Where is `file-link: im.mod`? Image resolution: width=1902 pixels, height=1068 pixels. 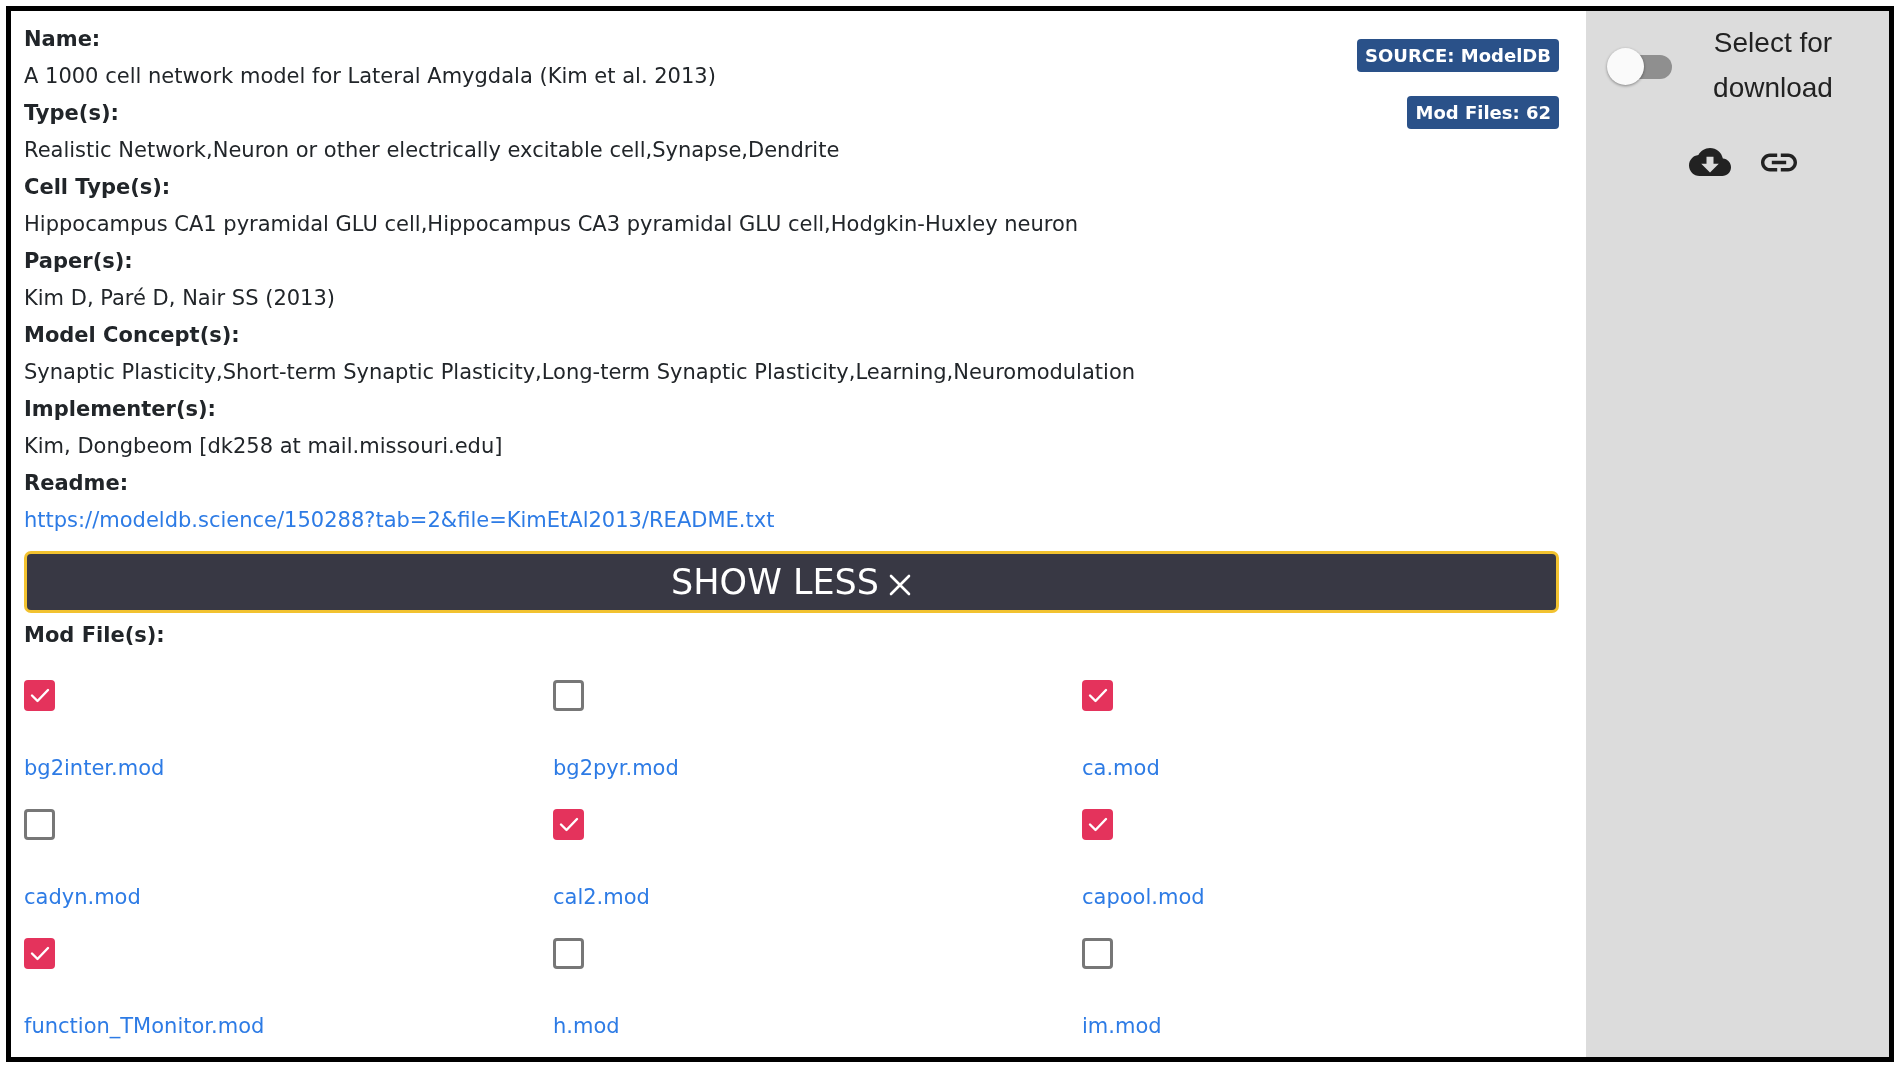
file-link: im.mod is located at coordinates (1122, 1026).